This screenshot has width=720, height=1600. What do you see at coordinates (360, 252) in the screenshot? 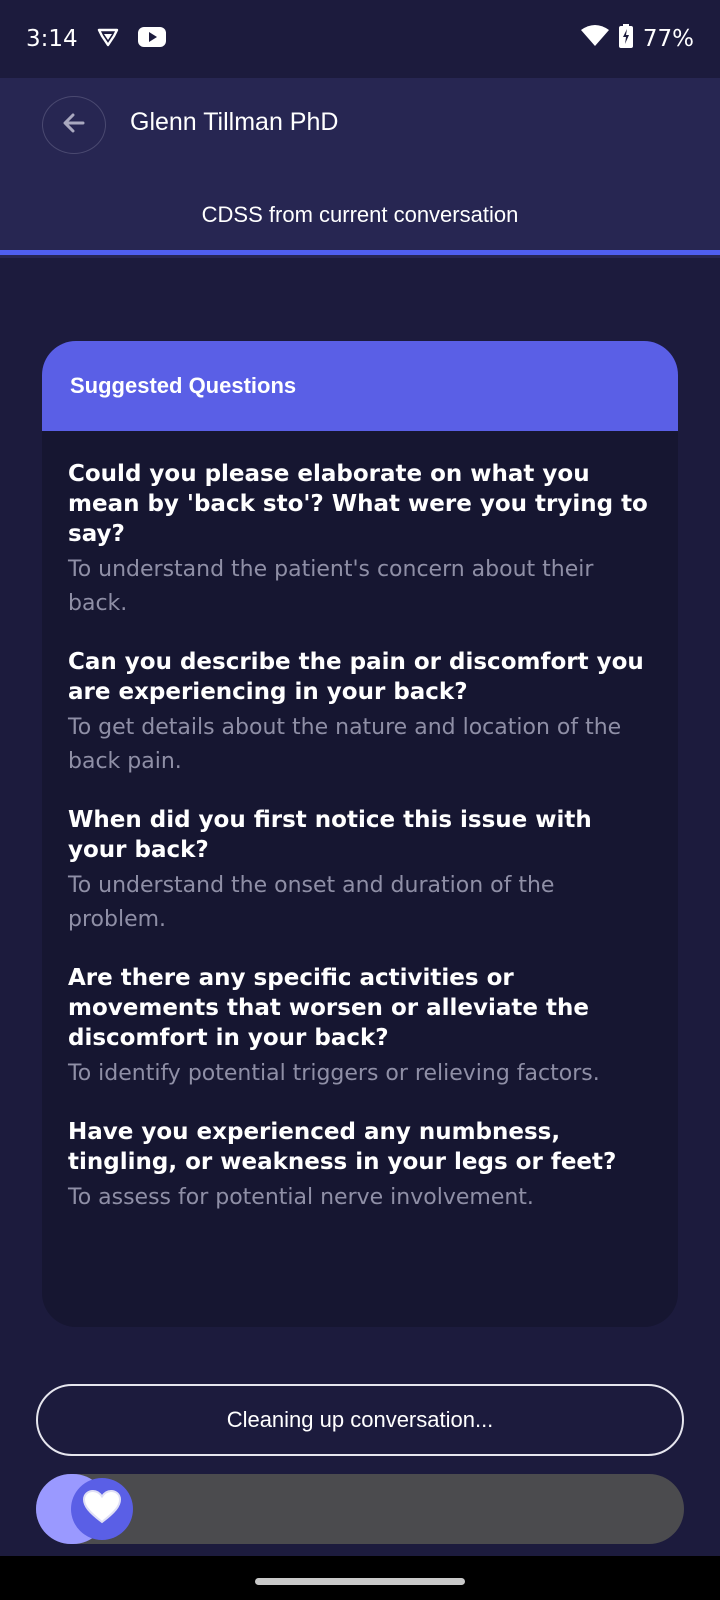
I see `header-progress-line` at bounding box center [360, 252].